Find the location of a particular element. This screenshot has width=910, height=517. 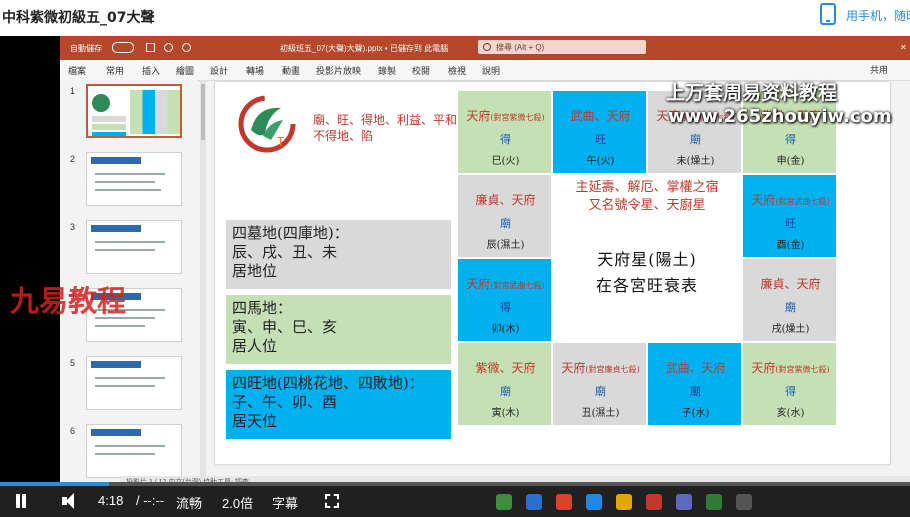

box-line: 居人位 is located at coordinates (255, 346).